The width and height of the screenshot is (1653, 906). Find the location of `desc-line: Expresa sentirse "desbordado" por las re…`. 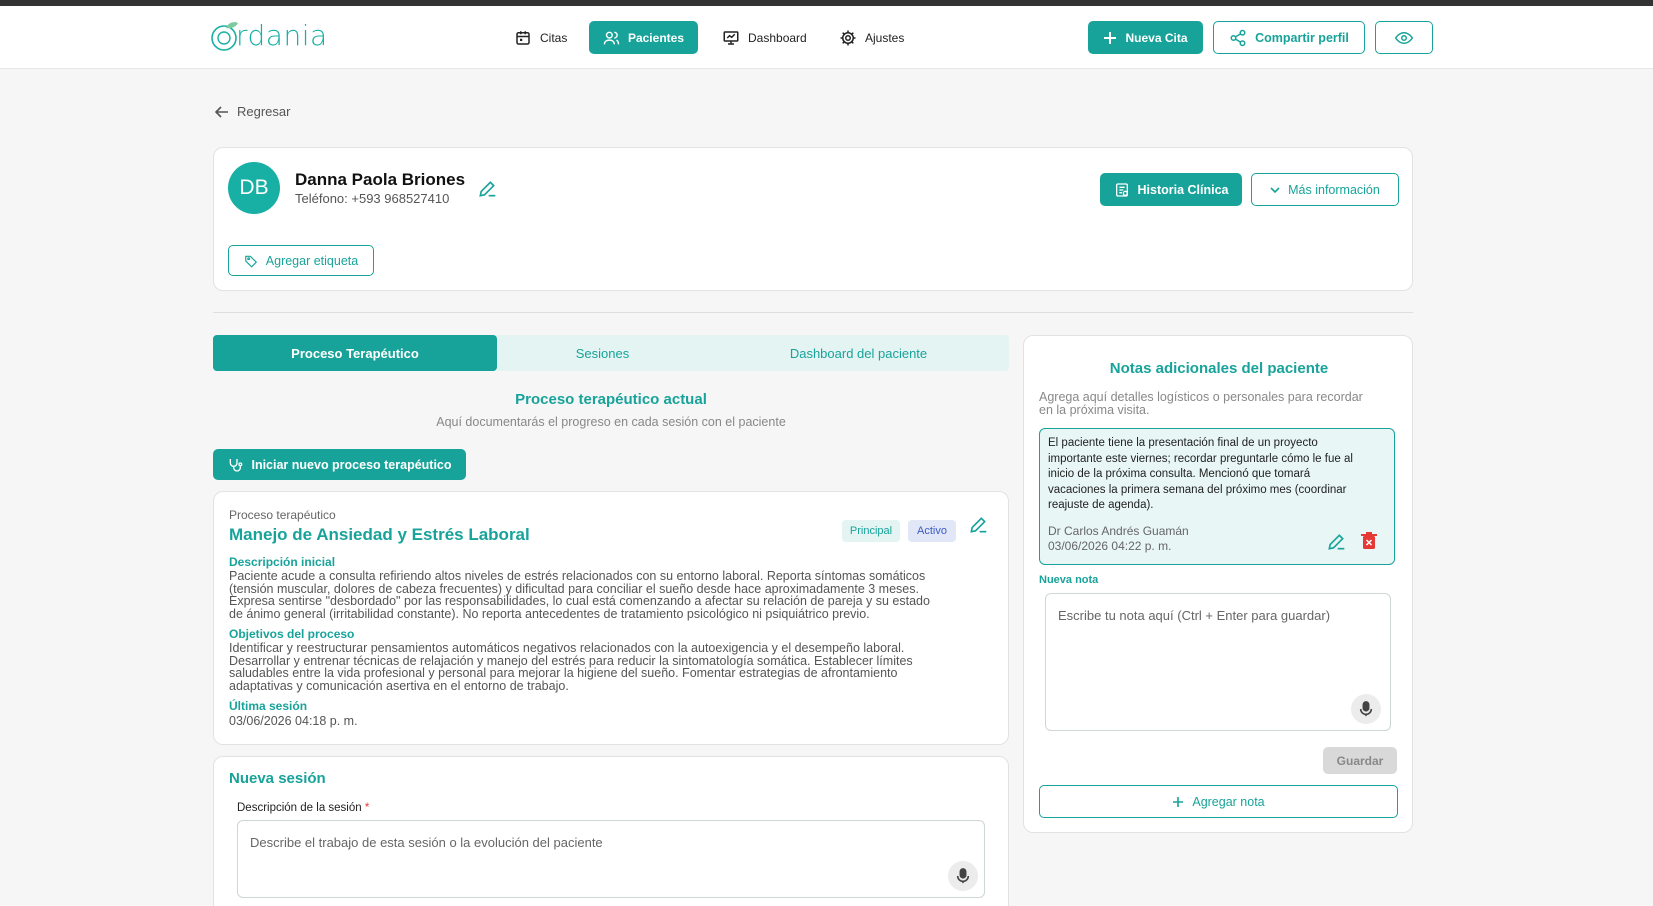

desc-line: Expresa sentirse "desbordado" por las re… is located at coordinates (579, 601).